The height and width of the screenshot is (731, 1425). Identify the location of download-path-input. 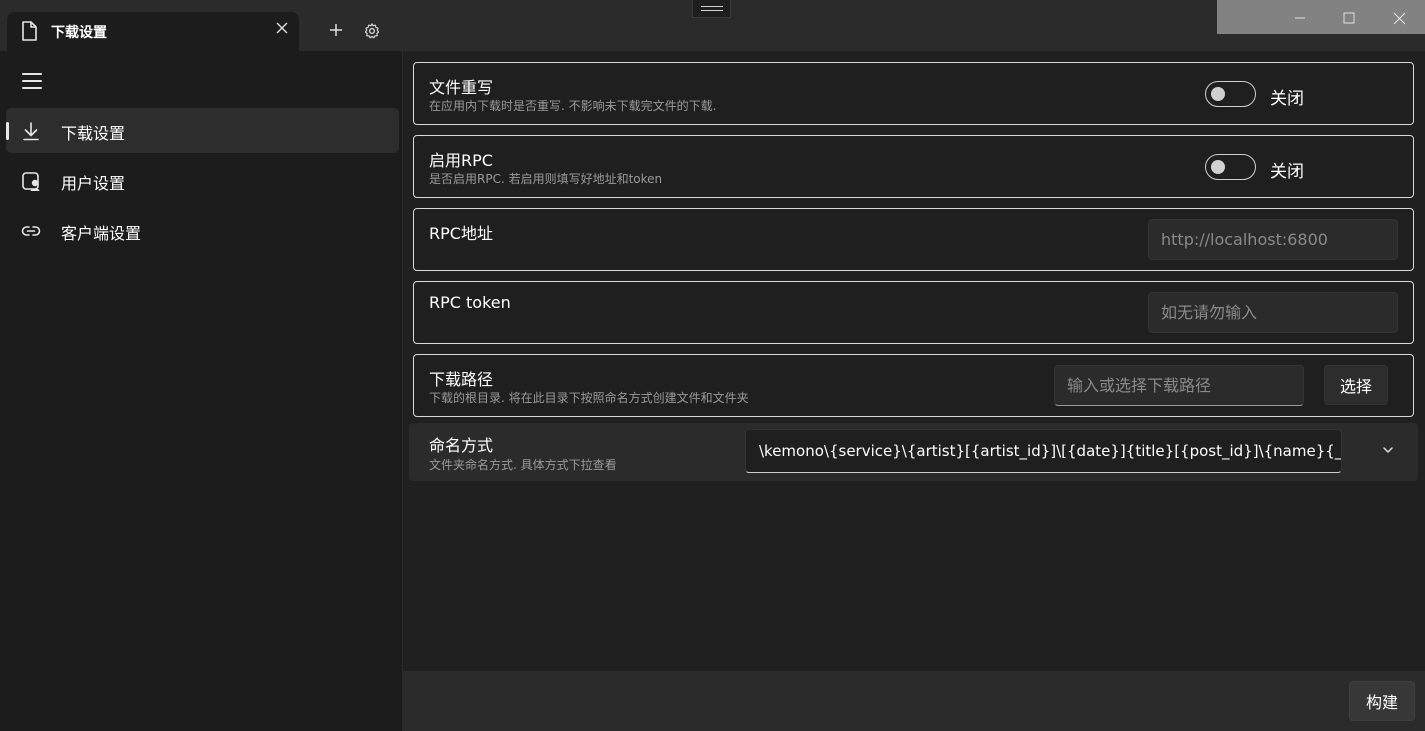
(1179, 385).